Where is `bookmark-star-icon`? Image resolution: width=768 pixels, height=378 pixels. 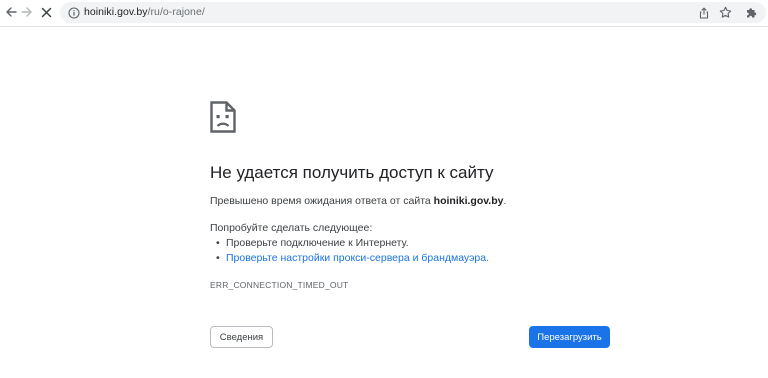
bookmark-star-icon is located at coordinates (725, 12).